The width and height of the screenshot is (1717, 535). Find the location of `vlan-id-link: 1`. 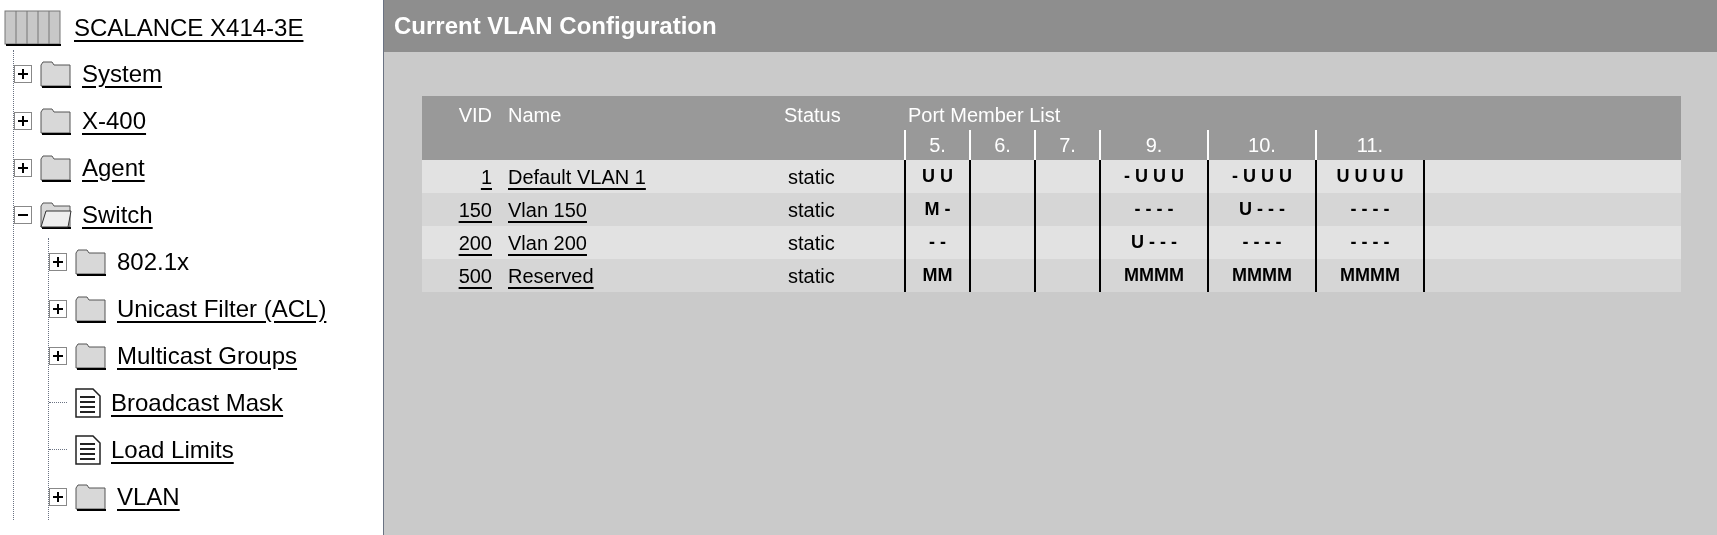

vlan-id-link: 1 is located at coordinates (463, 176).